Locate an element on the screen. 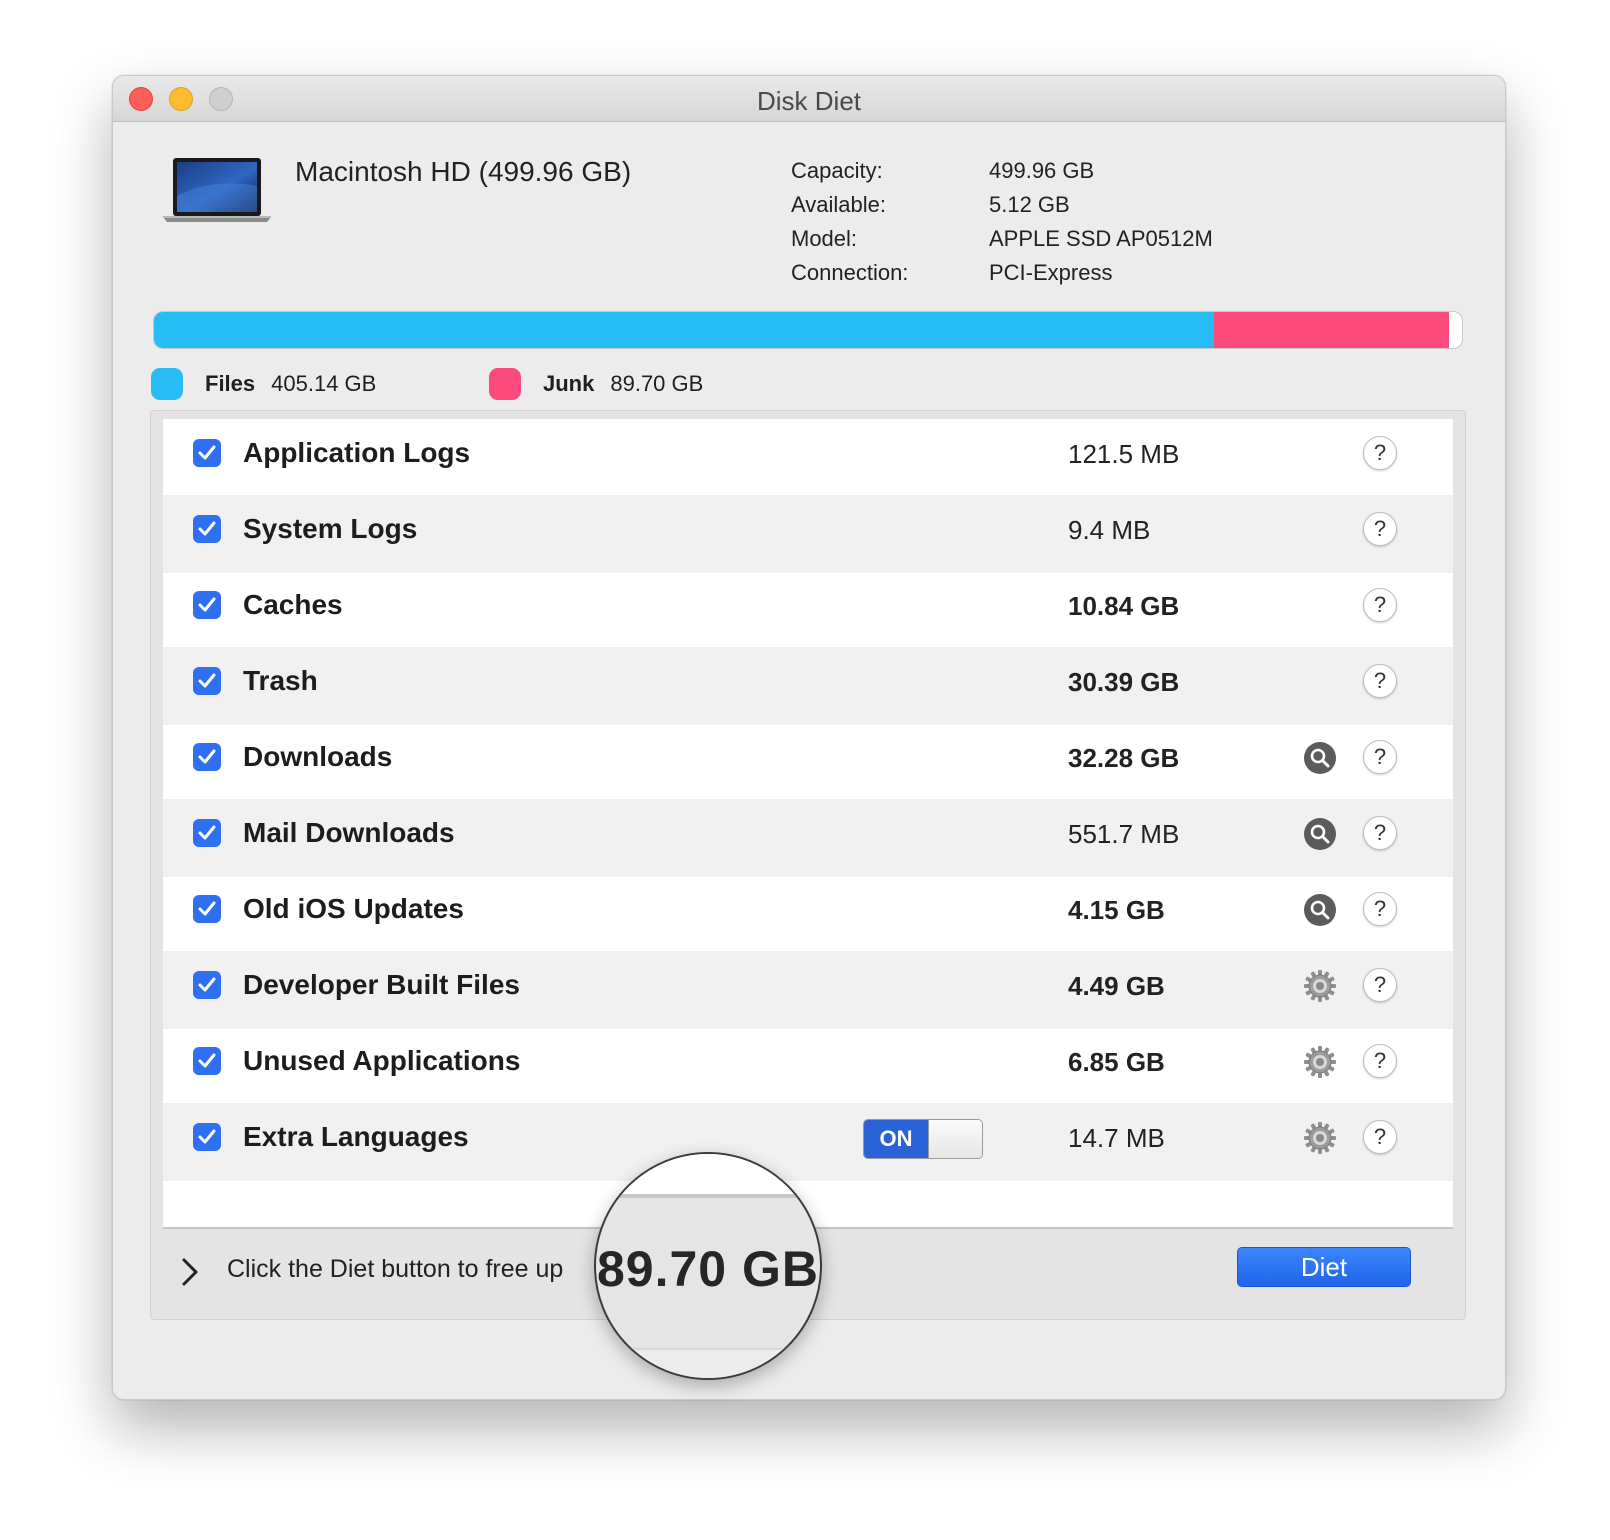 This screenshot has width=1610, height=1540. usage-files-segment is located at coordinates (684, 330).